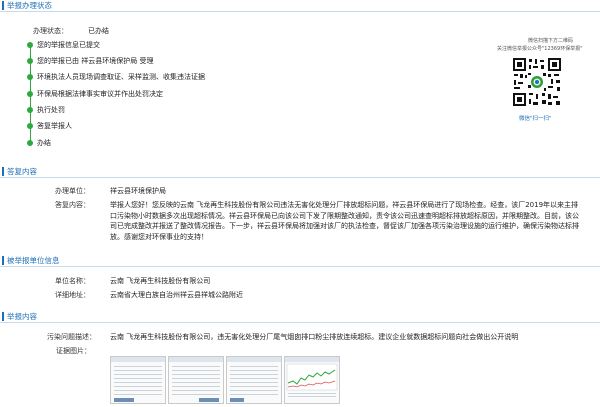 Image resolution: width=600 pixels, height=407 pixels. Describe the element at coordinates (22, 171) in the screenshot. I see `reply-section-title: 答复内容` at that location.